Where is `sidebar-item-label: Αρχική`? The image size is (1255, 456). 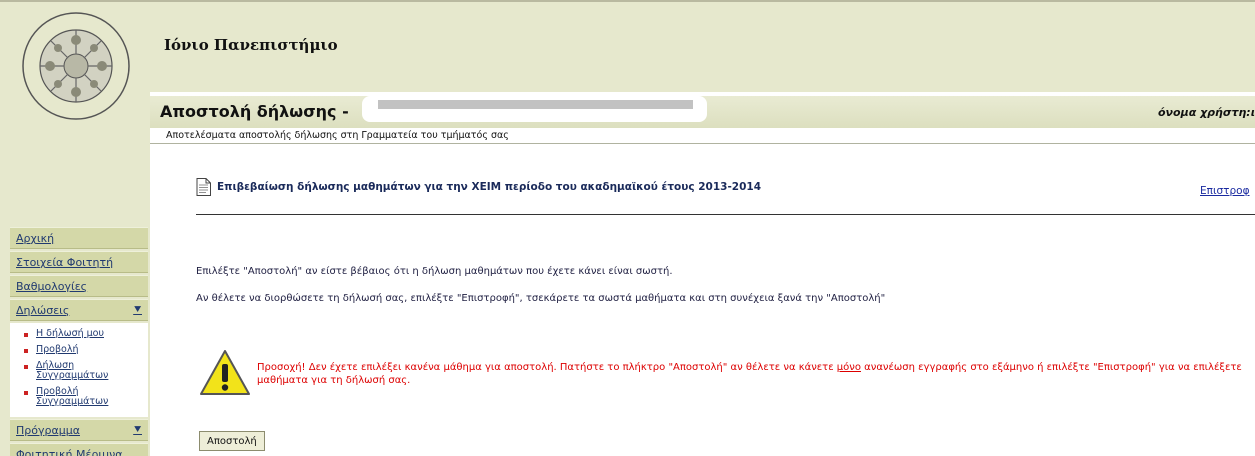 sidebar-item-label: Αρχική is located at coordinates (35, 238).